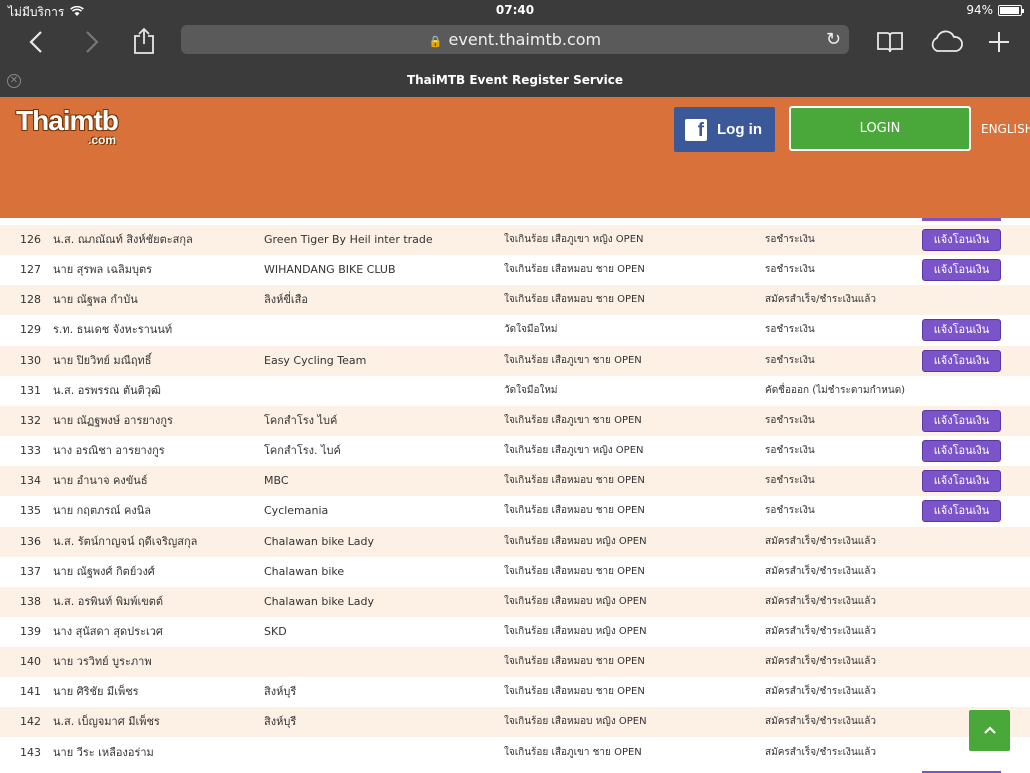 This screenshot has height=773, width=1030. I want to click on battery-icon, so click(1011, 10).